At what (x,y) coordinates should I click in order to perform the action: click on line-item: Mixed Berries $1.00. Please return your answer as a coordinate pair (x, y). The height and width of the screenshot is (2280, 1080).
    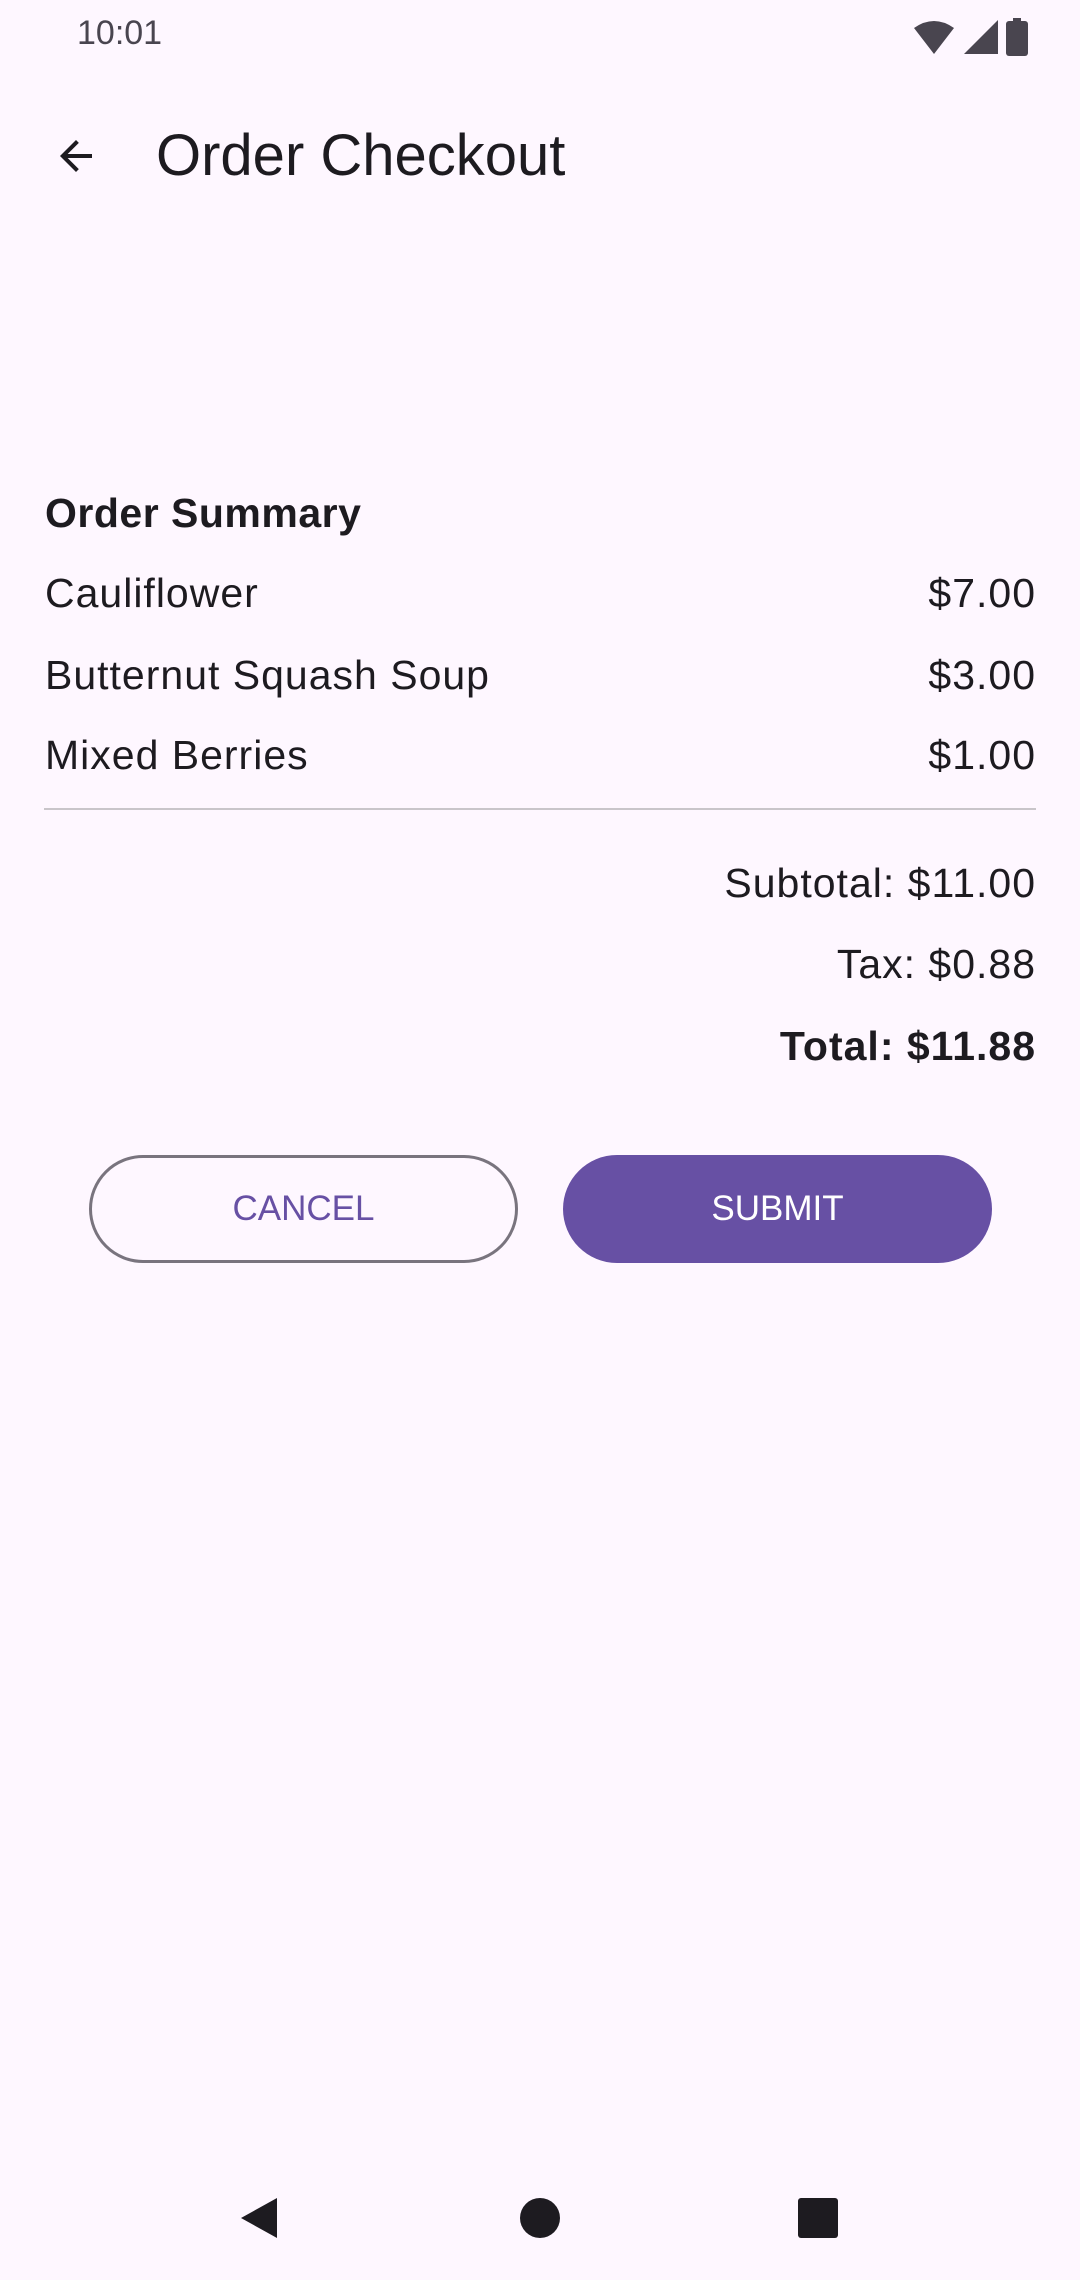
    Looking at the image, I should click on (540, 755).